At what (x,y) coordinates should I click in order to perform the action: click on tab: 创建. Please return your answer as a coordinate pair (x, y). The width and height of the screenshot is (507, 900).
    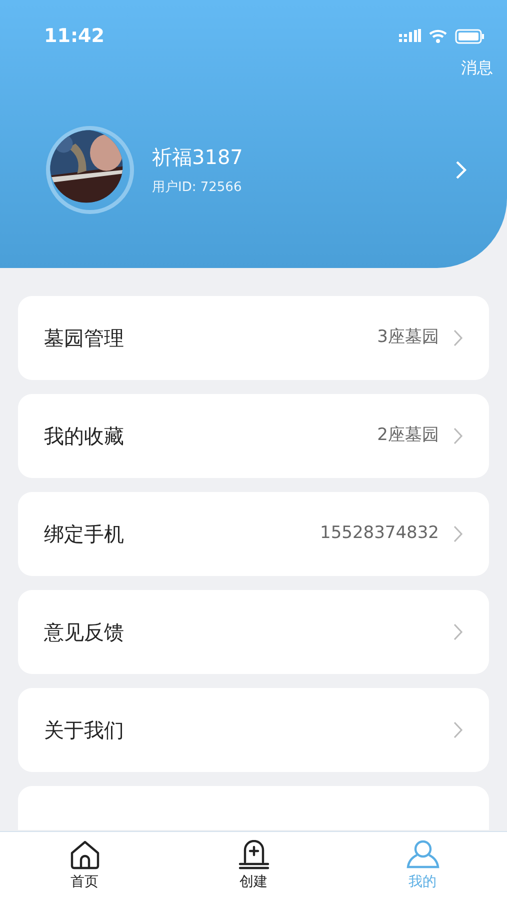
    Looking at the image, I should click on (253, 866).